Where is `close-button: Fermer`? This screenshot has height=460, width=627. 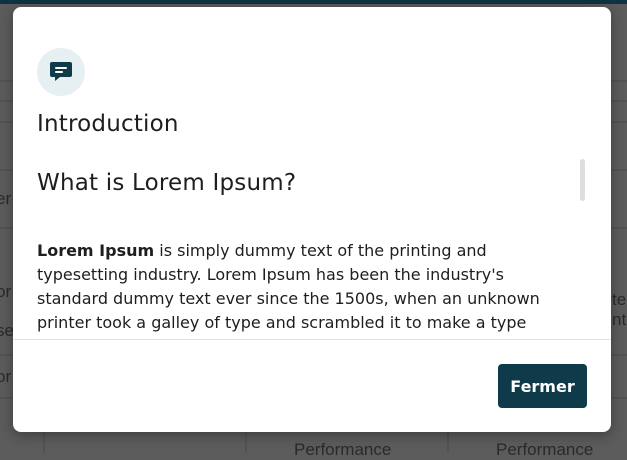
close-button: Fermer is located at coordinates (542, 386).